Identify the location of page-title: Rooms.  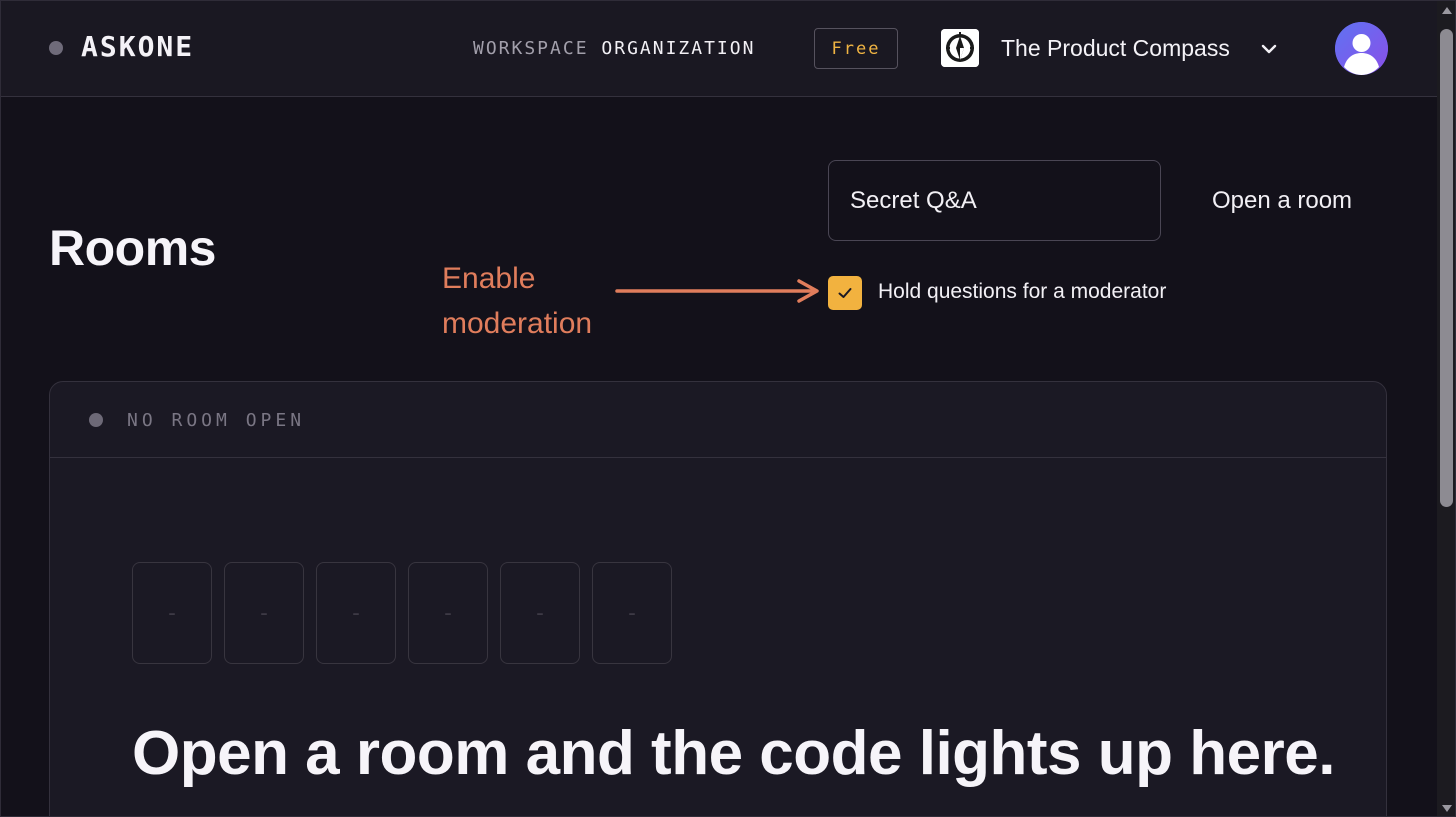
(132, 248).